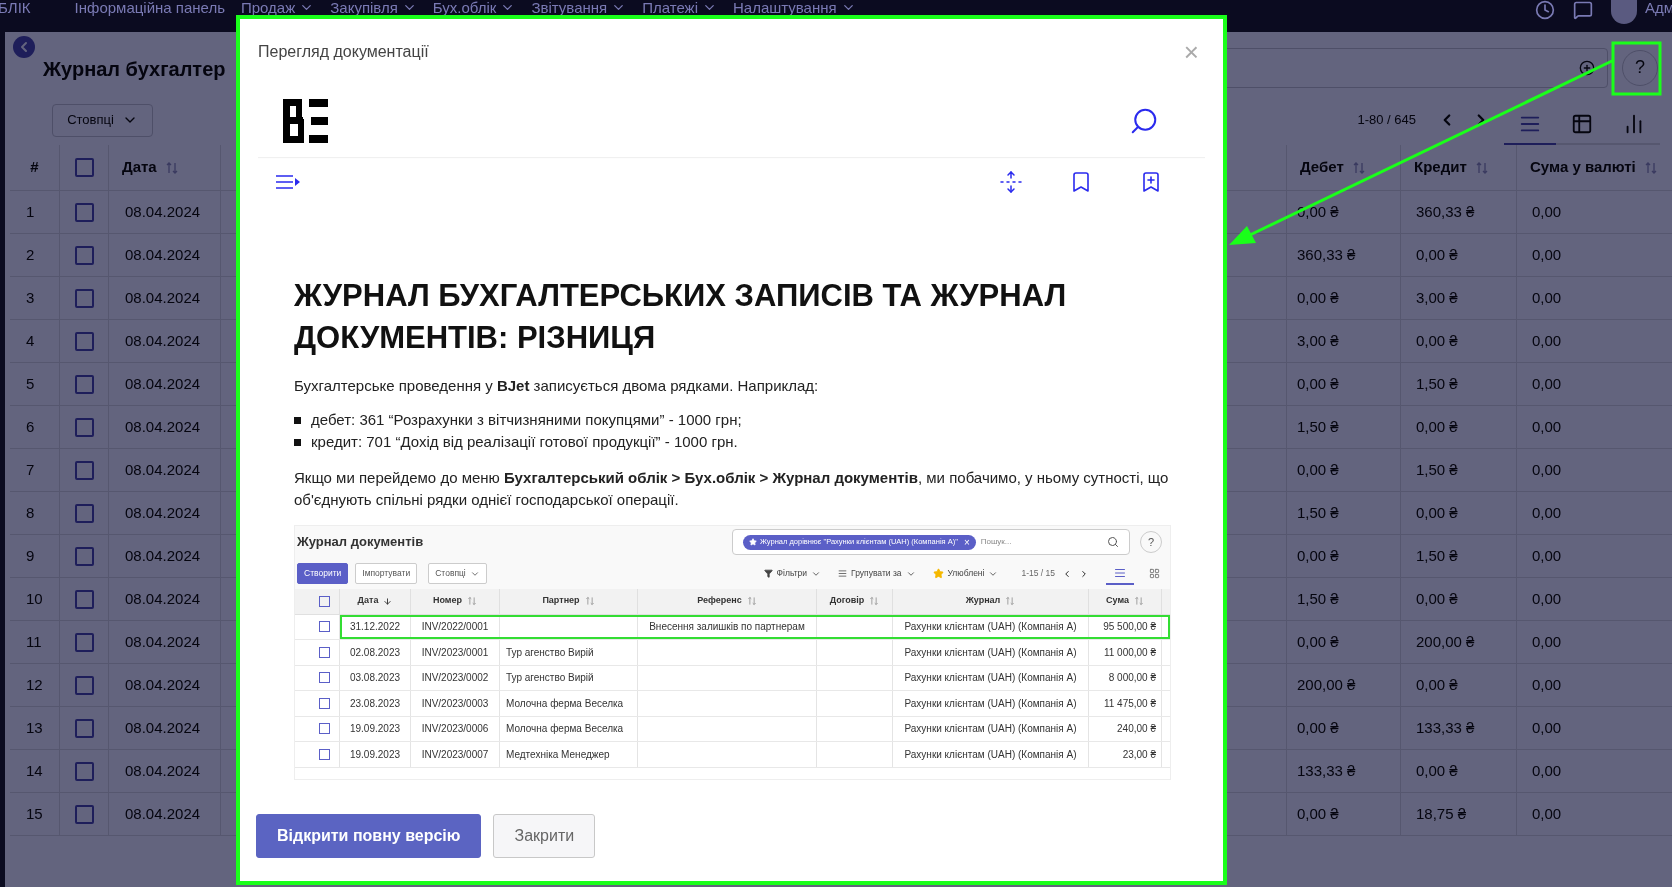 The image size is (1672, 887). I want to click on nav-menu-item: Закупівля, so click(373, 7).